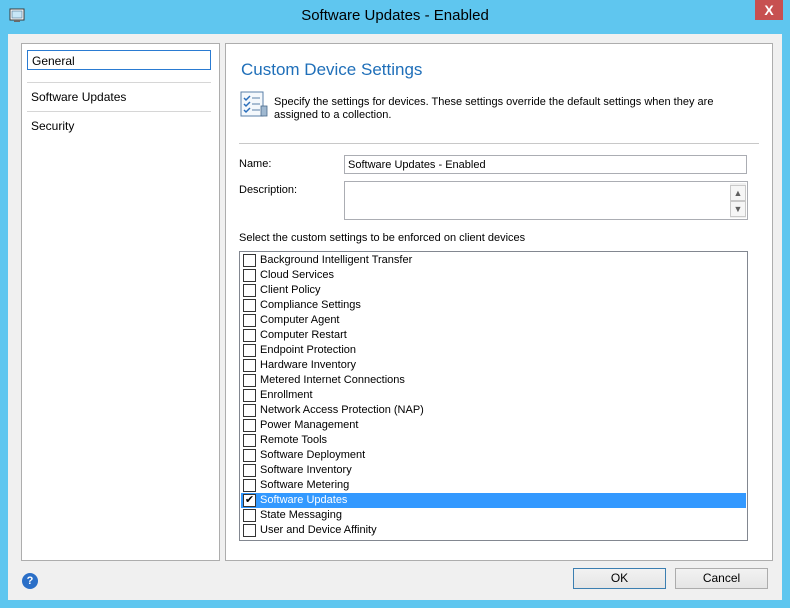  What do you see at coordinates (493, 380) in the screenshot?
I see `list-item: Metered Internet Connections` at bounding box center [493, 380].